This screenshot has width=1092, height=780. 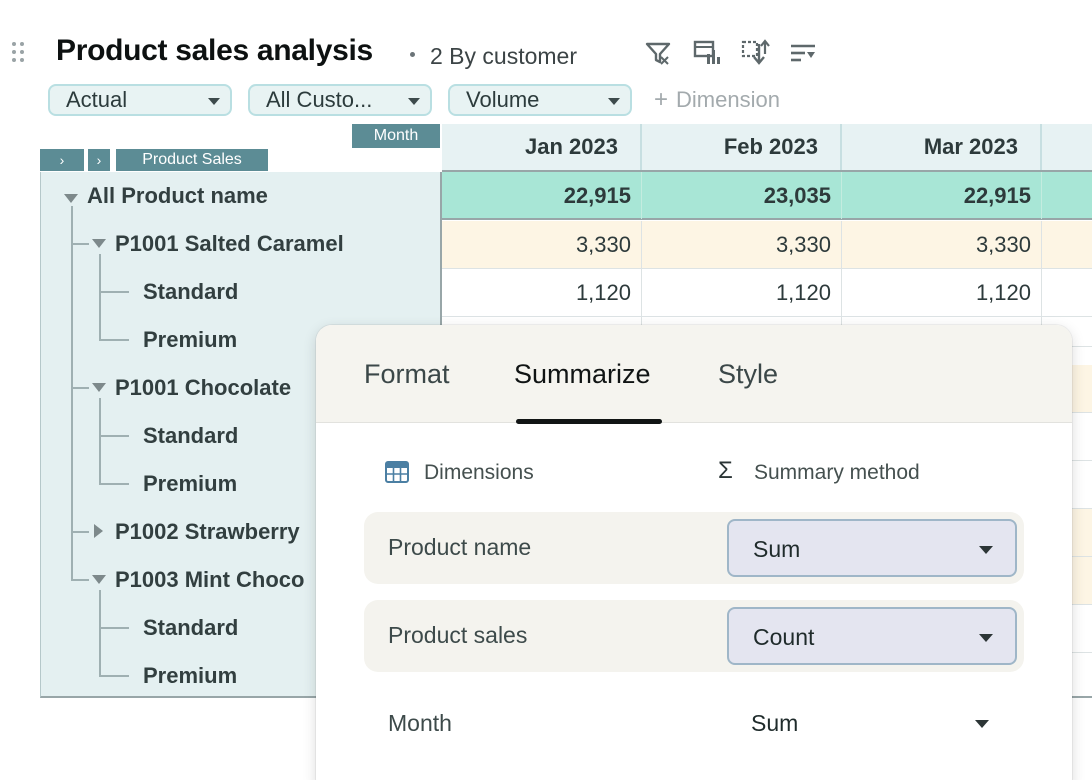 What do you see at coordinates (458, 635) in the screenshot?
I see `dimension-name: Product sales` at bounding box center [458, 635].